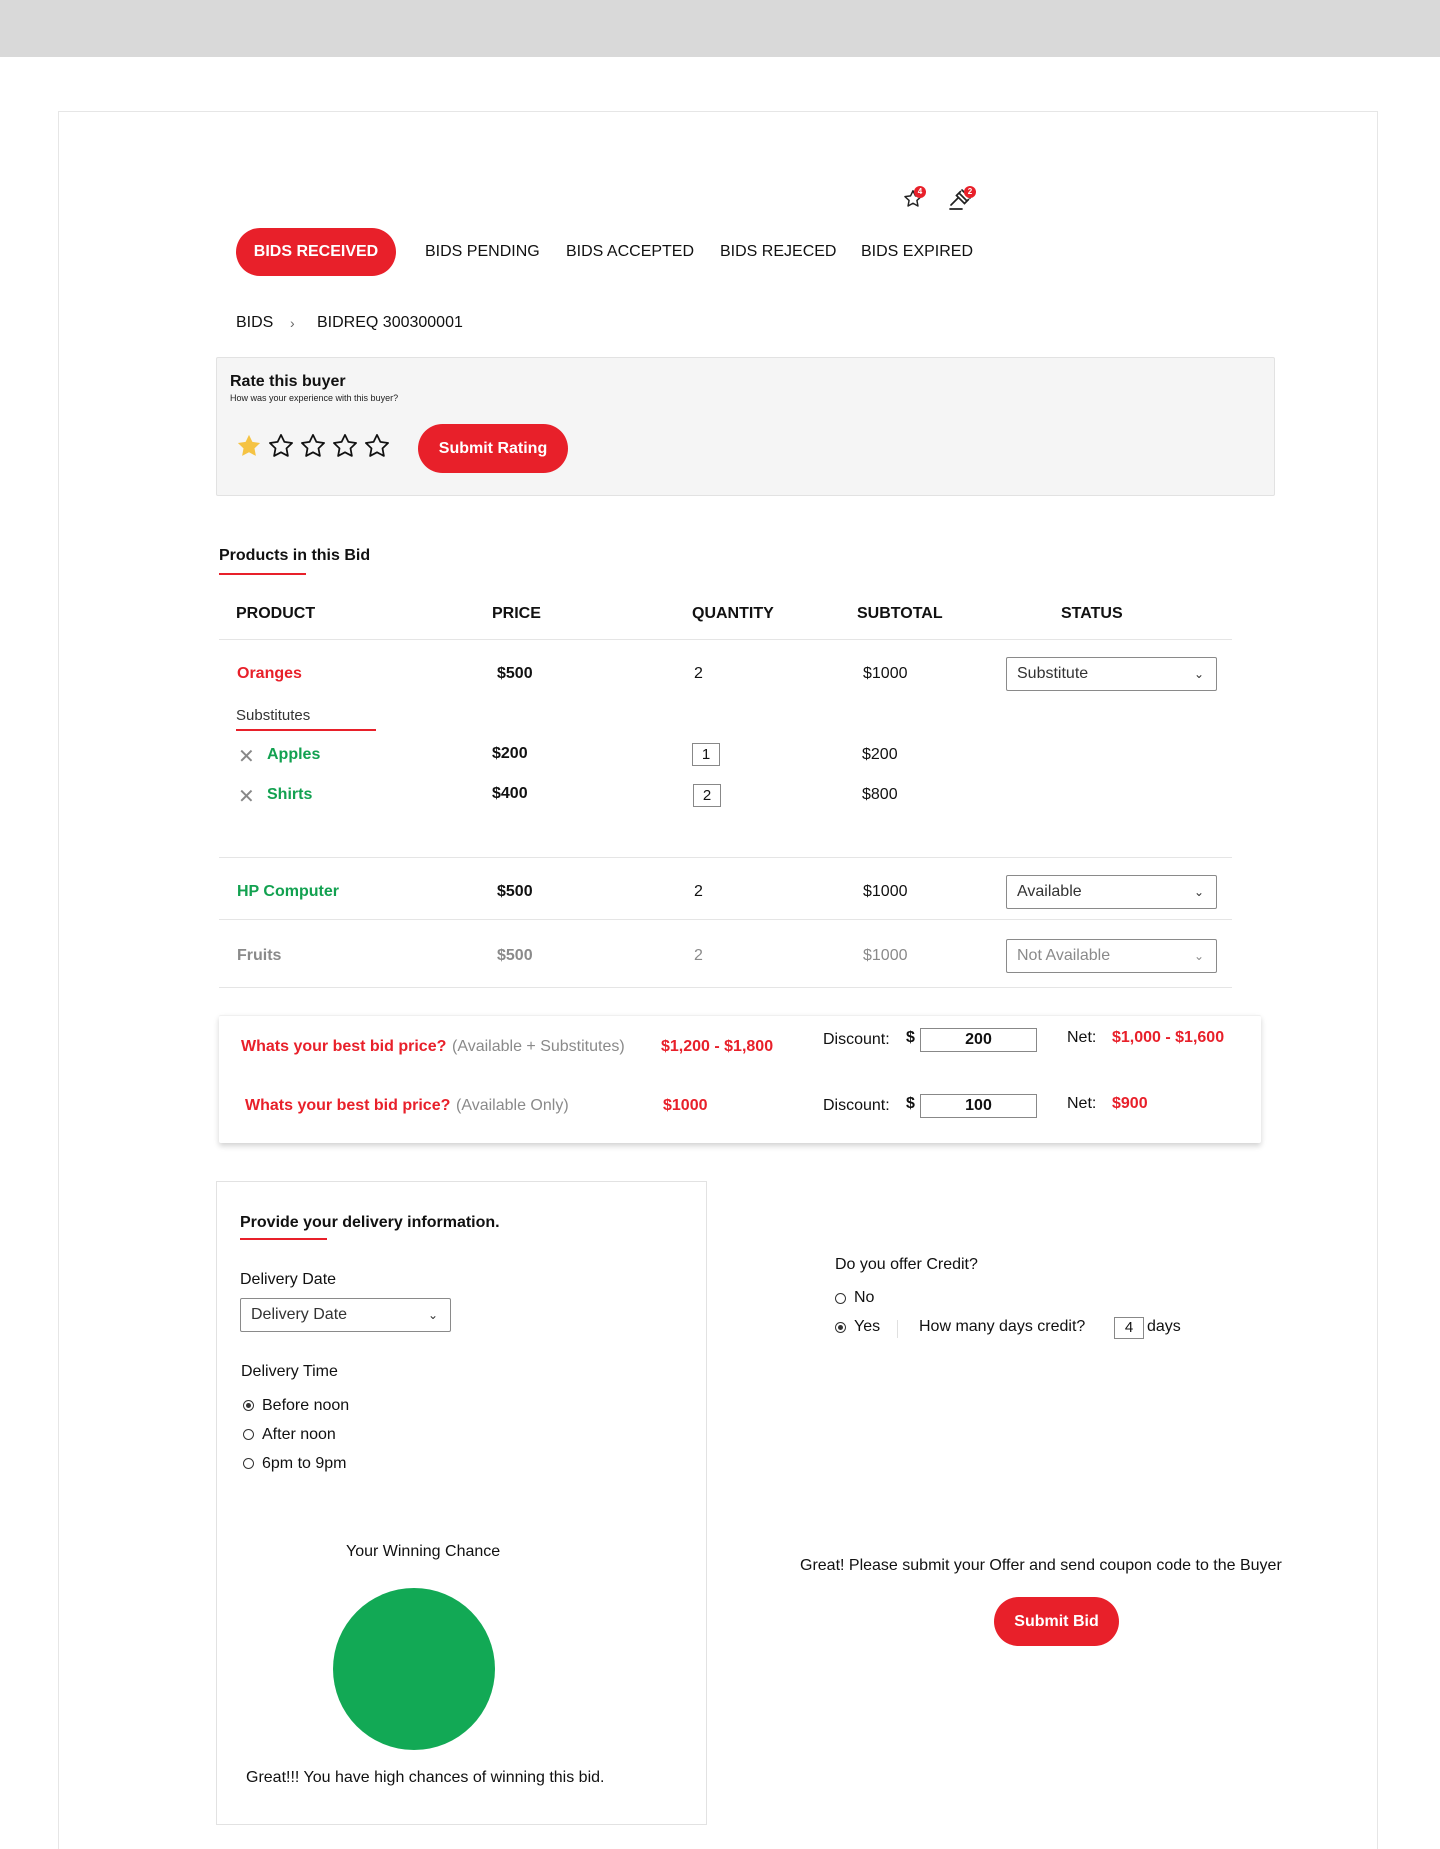 This screenshot has width=1440, height=1849. What do you see at coordinates (1164, 1326) in the screenshot?
I see `credit-days-unit: days` at bounding box center [1164, 1326].